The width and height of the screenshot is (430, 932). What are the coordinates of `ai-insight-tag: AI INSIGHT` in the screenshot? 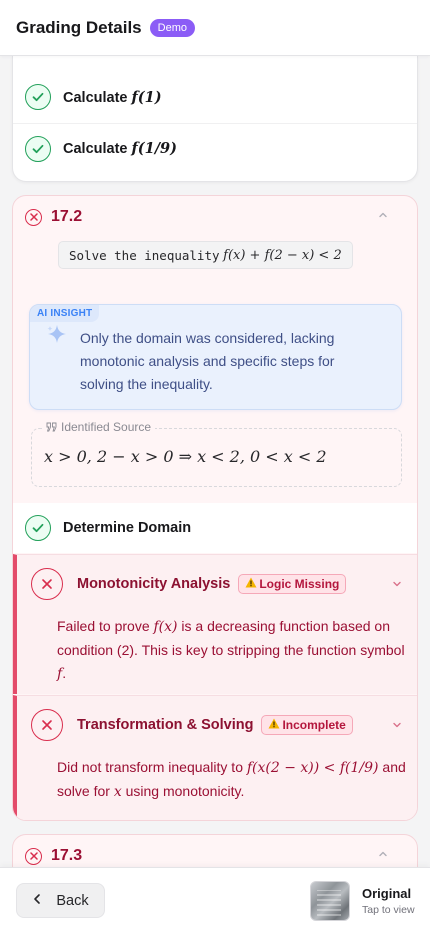 It's located at (65, 313).